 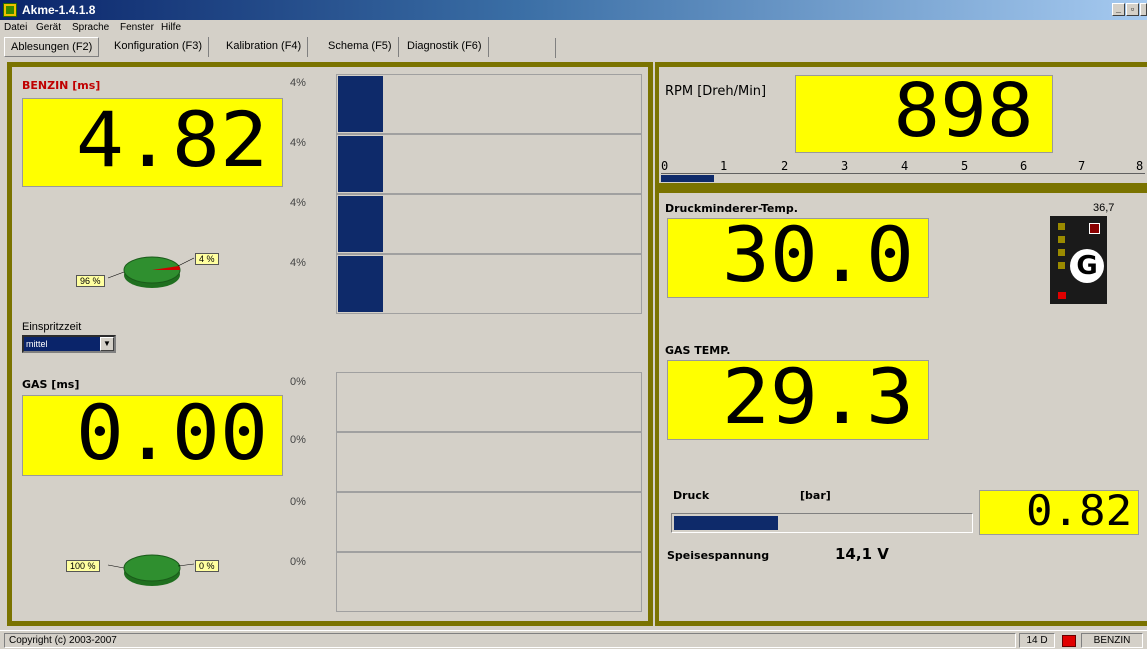 What do you see at coordinates (815, 495) in the screenshot?
I see `druck-unit: [bar]` at bounding box center [815, 495].